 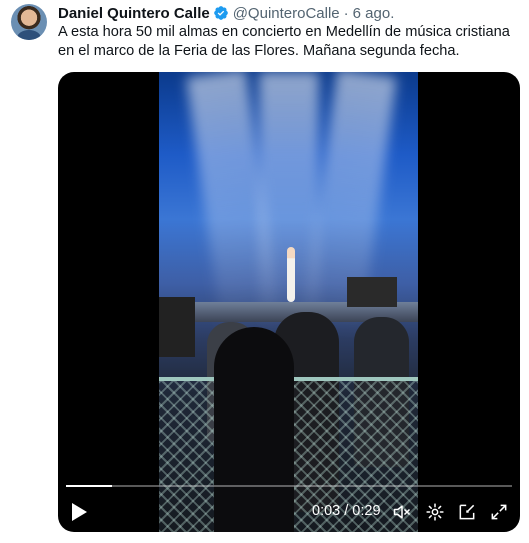 I want to click on author-name: Daniel Quintero Calle, so click(x=134, y=13).